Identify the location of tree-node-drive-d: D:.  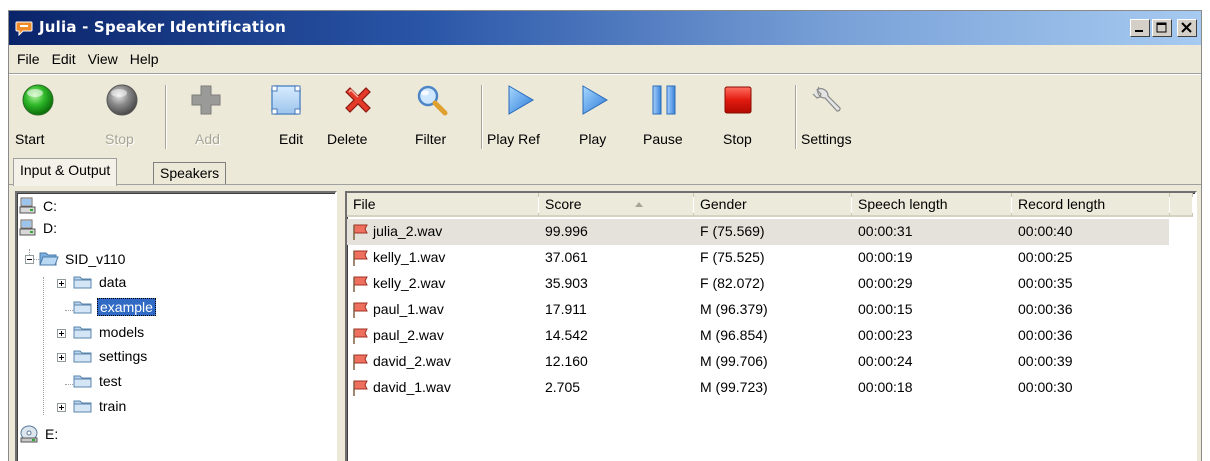
(39, 228).